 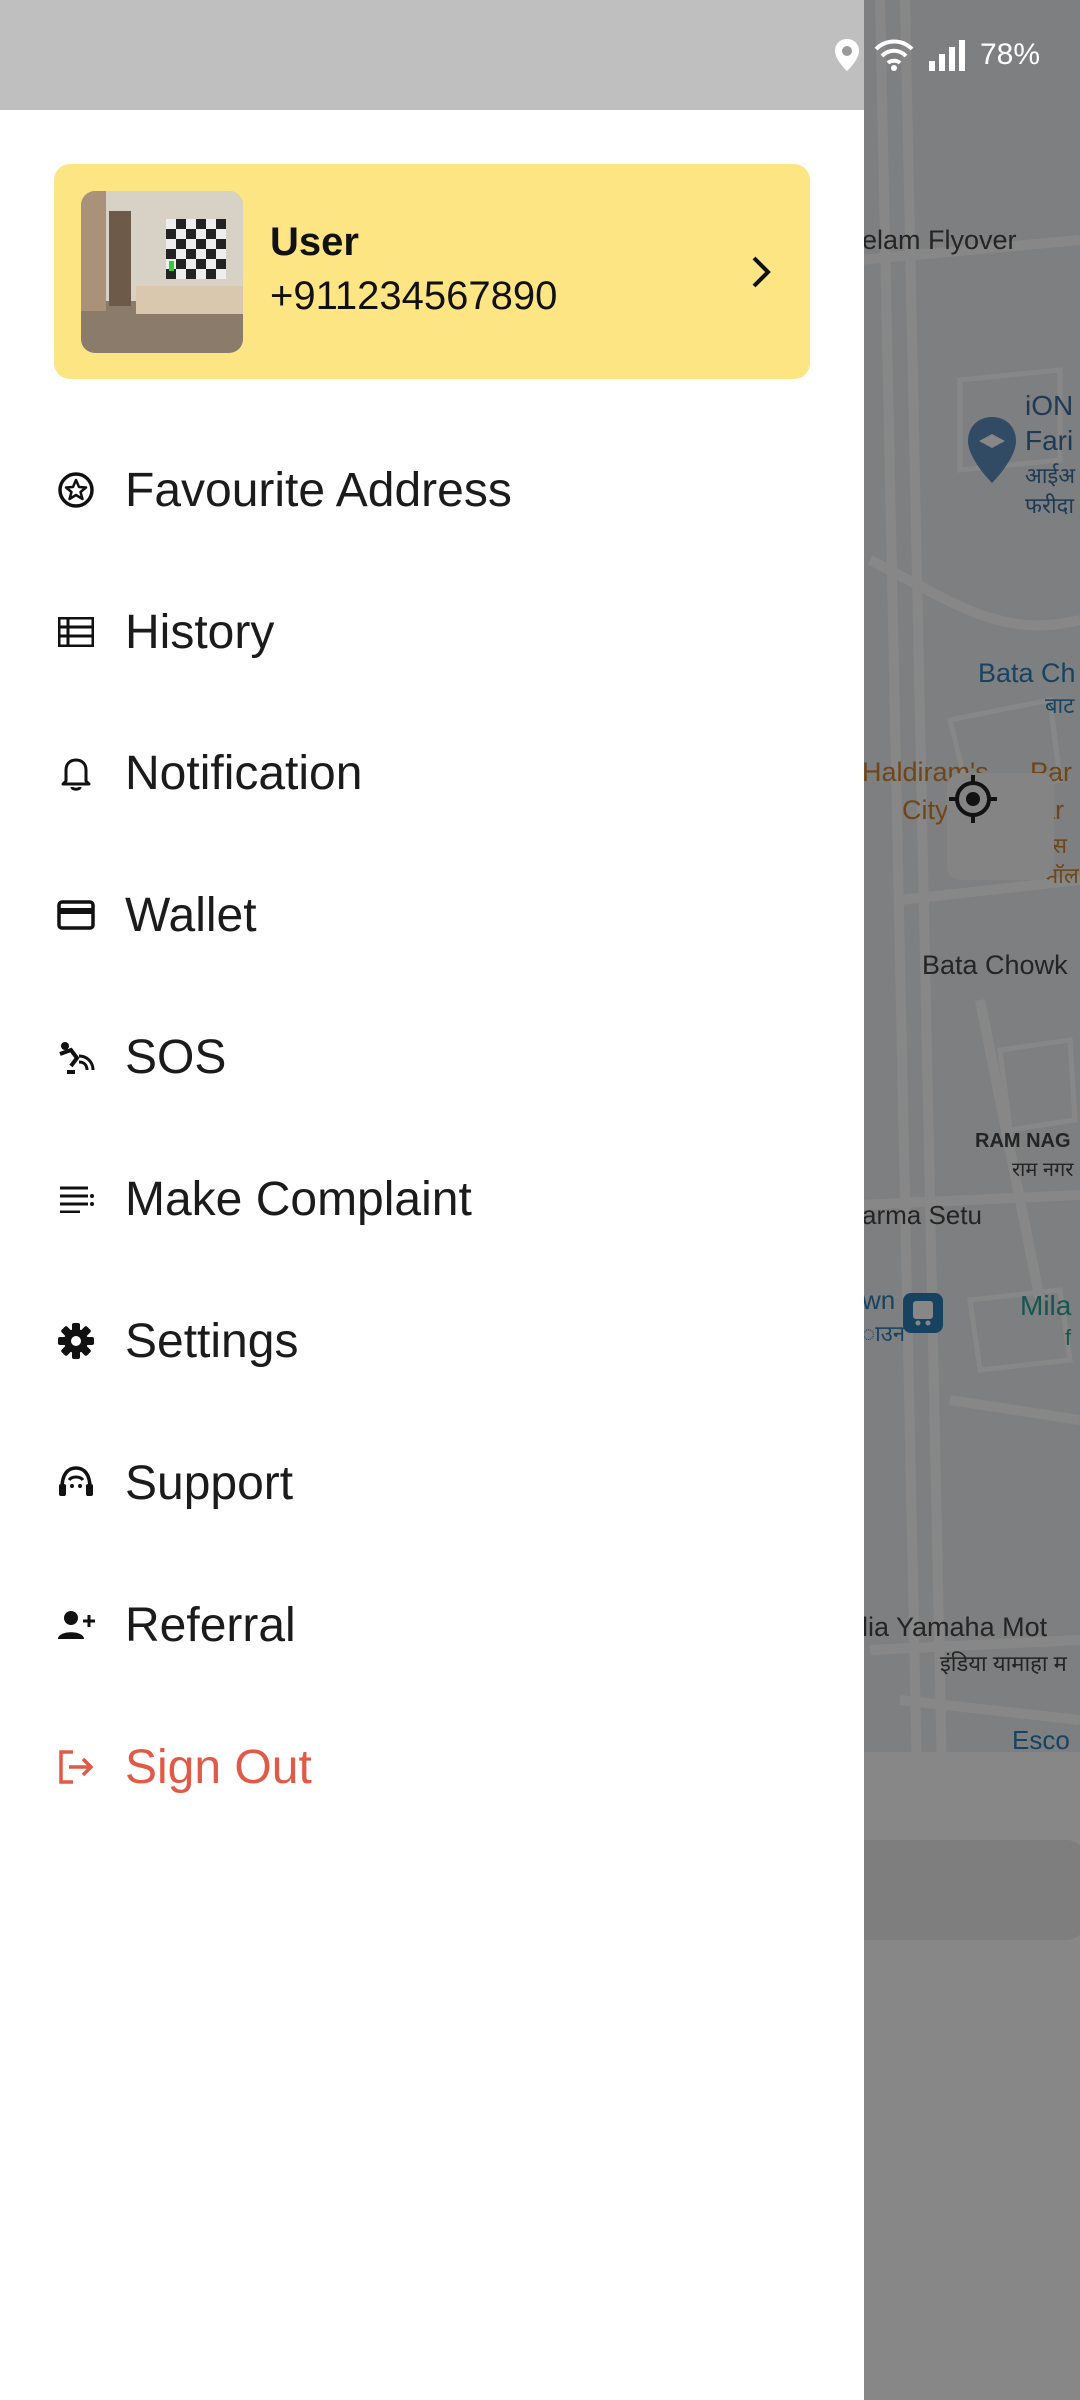 What do you see at coordinates (76, 490) in the screenshot?
I see `star-circle-icon` at bounding box center [76, 490].